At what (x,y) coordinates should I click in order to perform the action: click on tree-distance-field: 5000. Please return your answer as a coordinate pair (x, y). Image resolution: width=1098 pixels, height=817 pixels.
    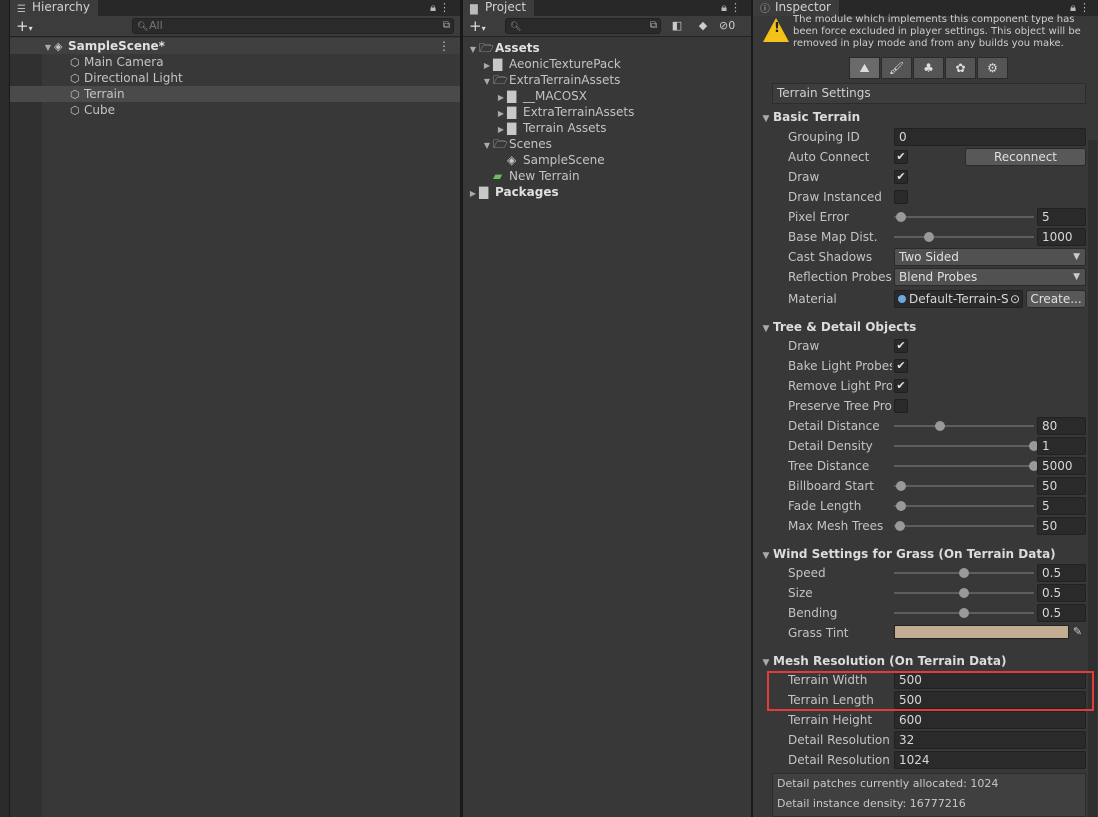
    Looking at the image, I should click on (1061, 466).